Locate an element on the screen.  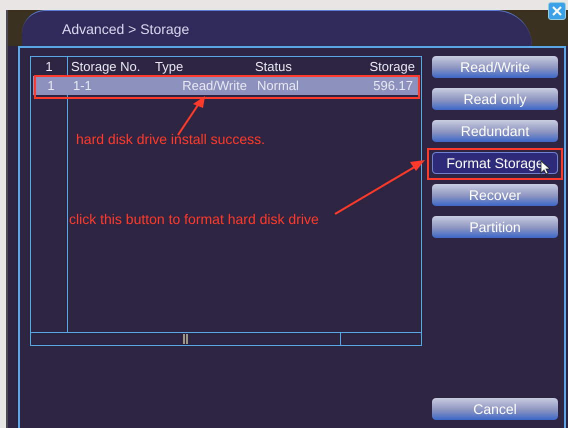
cancel-button: Cancel is located at coordinates (495, 409).